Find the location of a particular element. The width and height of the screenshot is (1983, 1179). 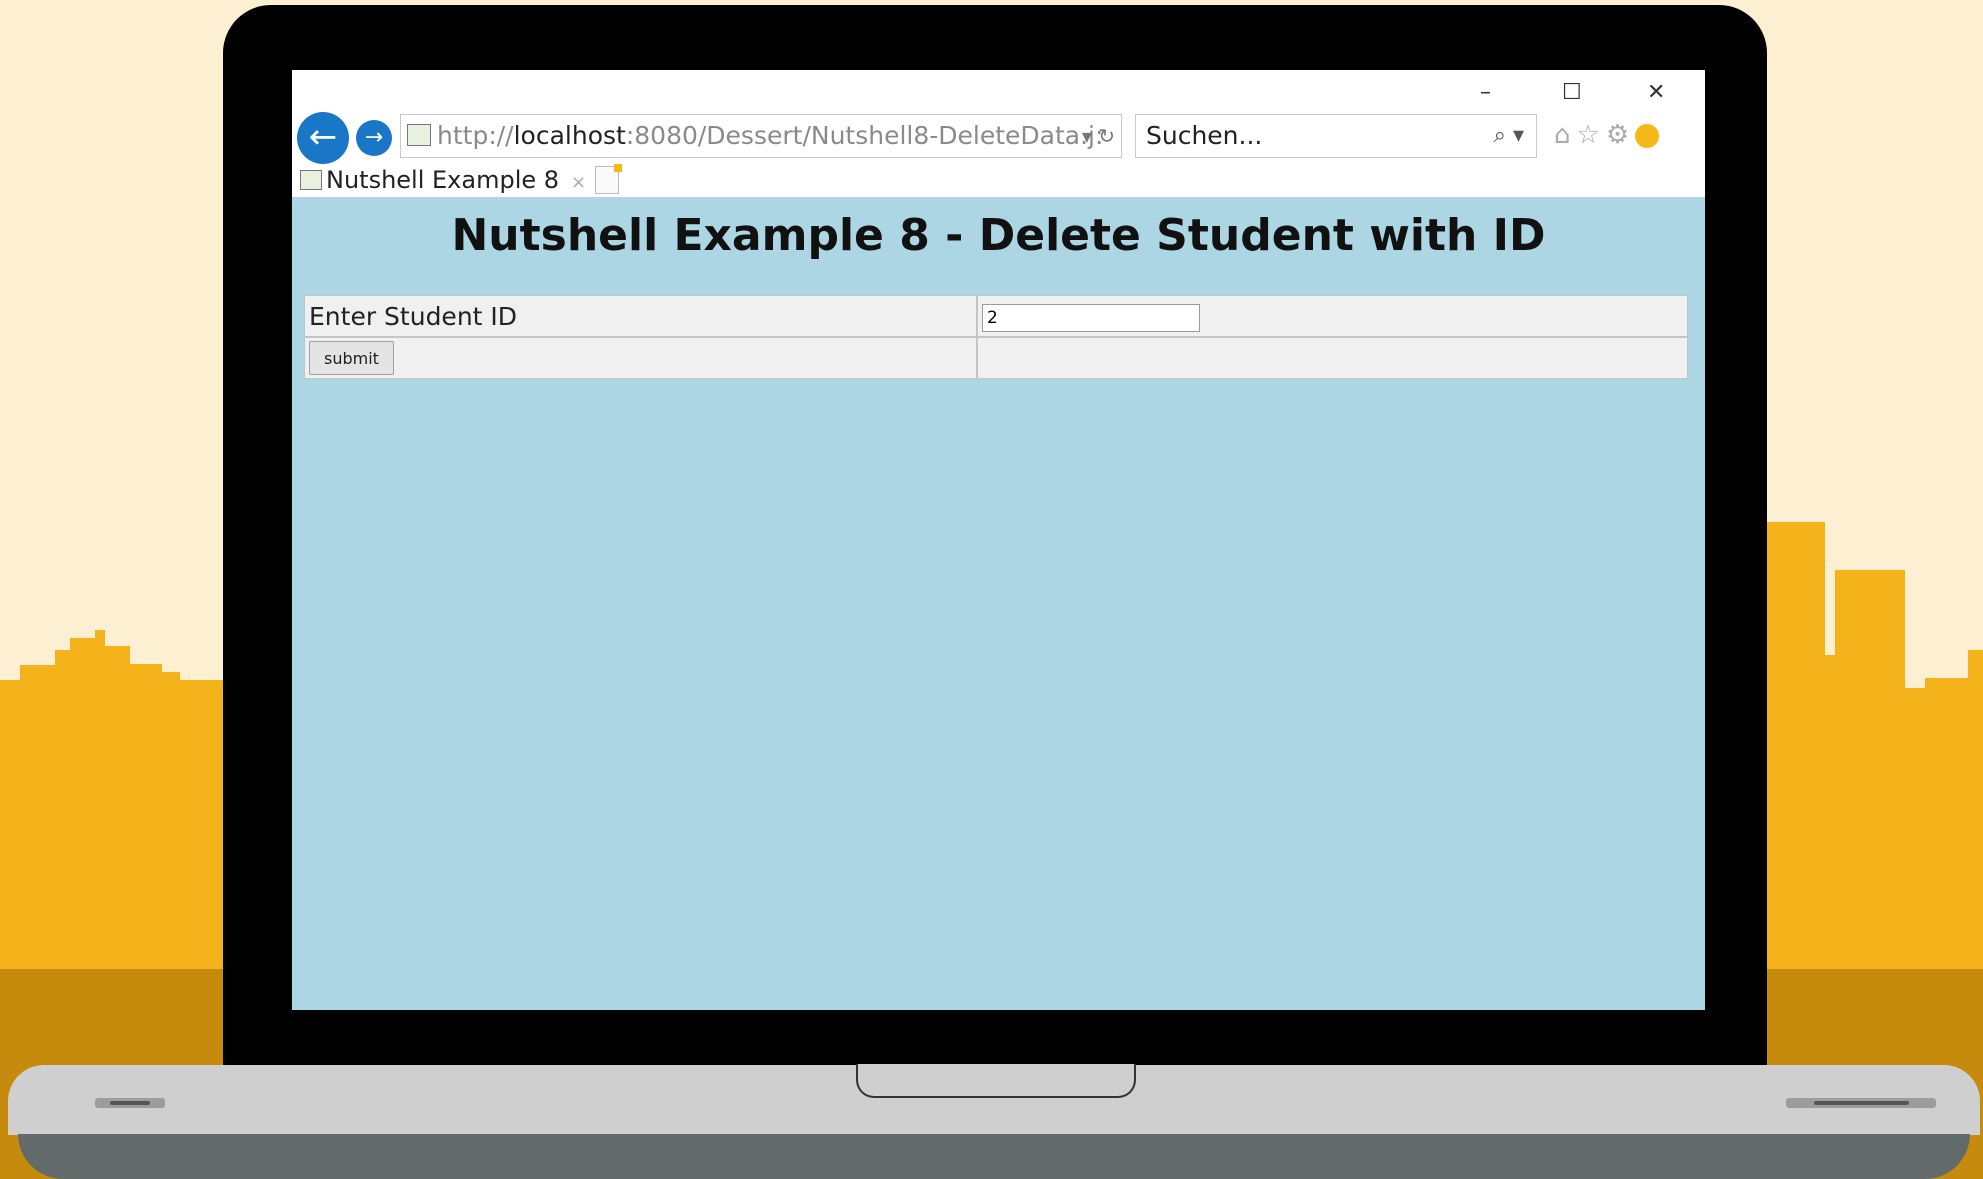

student-form: Enter Student ID submit is located at coordinates (996, 337).